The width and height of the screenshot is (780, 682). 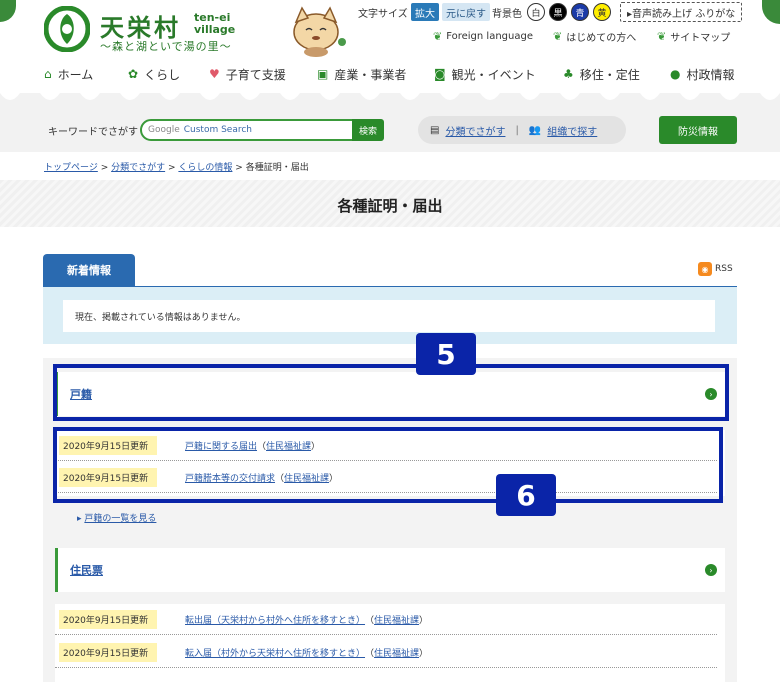 What do you see at coordinates (138, 168) in the screenshot?
I see `breadcrumb-category: 分類でさがす` at bounding box center [138, 168].